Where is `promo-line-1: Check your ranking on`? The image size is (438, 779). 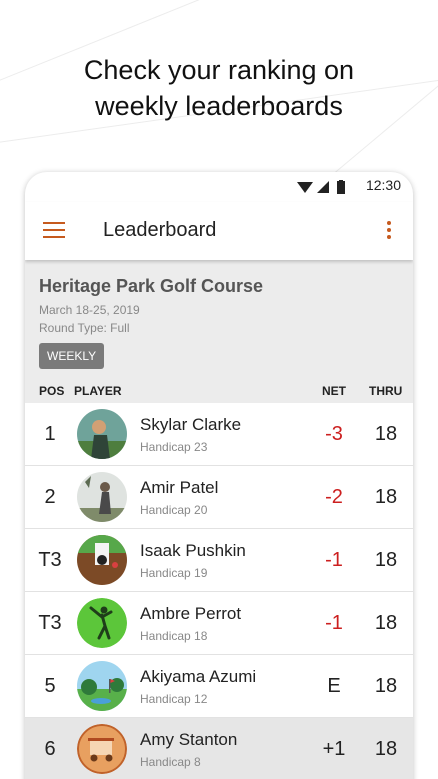
promo-line-1: Check your ranking on is located at coordinates (219, 70).